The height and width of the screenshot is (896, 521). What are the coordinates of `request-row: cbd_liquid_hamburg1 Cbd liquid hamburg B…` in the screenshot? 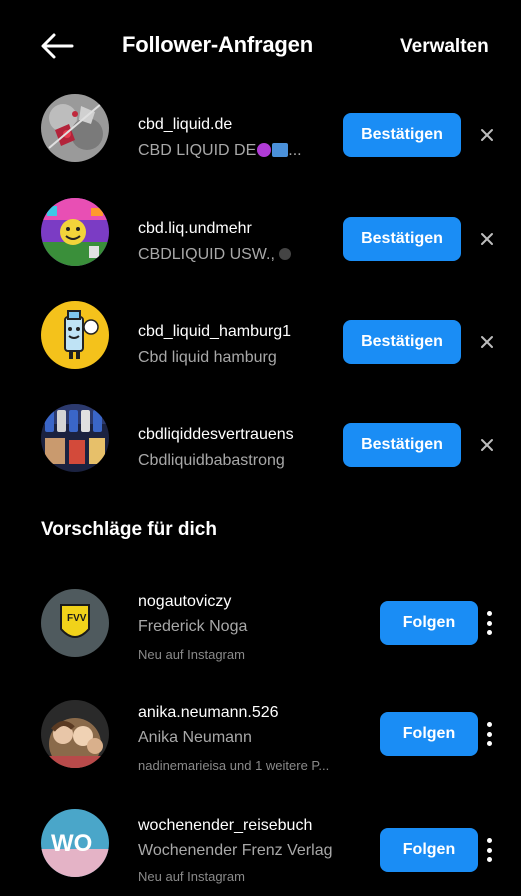 It's located at (260, 344).